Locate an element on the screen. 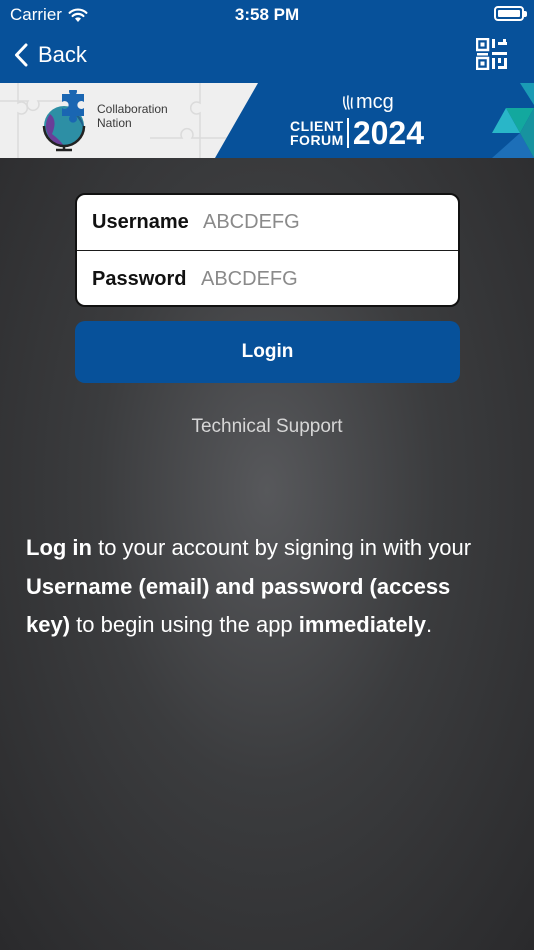 This screenshot has width=534, height=950. collaboration-nation-logo-text: Collaboration Nation is located at coordinates (132, 116).